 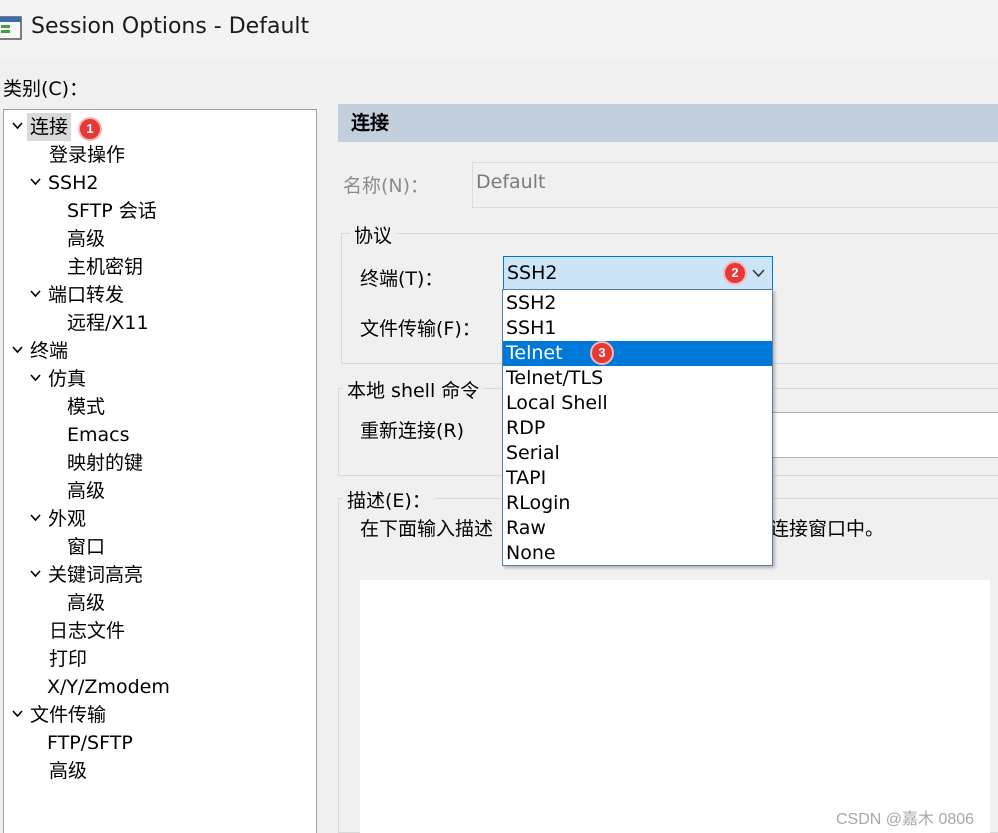 I want to click on tree-item-ssh2: SSH2, so click(x=64, y=183).